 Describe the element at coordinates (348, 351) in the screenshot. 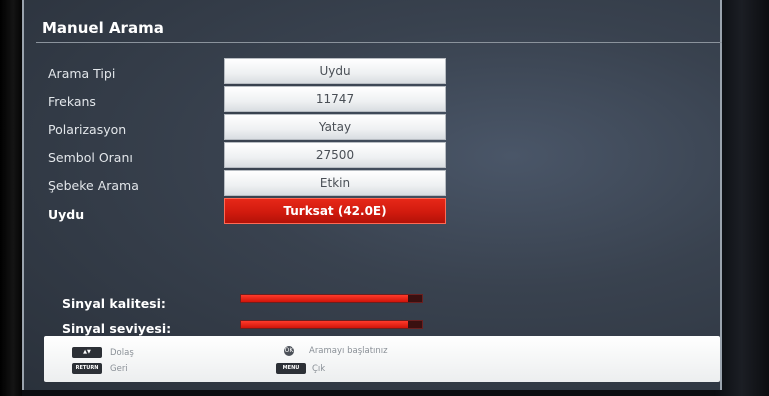

I see `start-search-hint: Aramayı başlatınız` at that location.